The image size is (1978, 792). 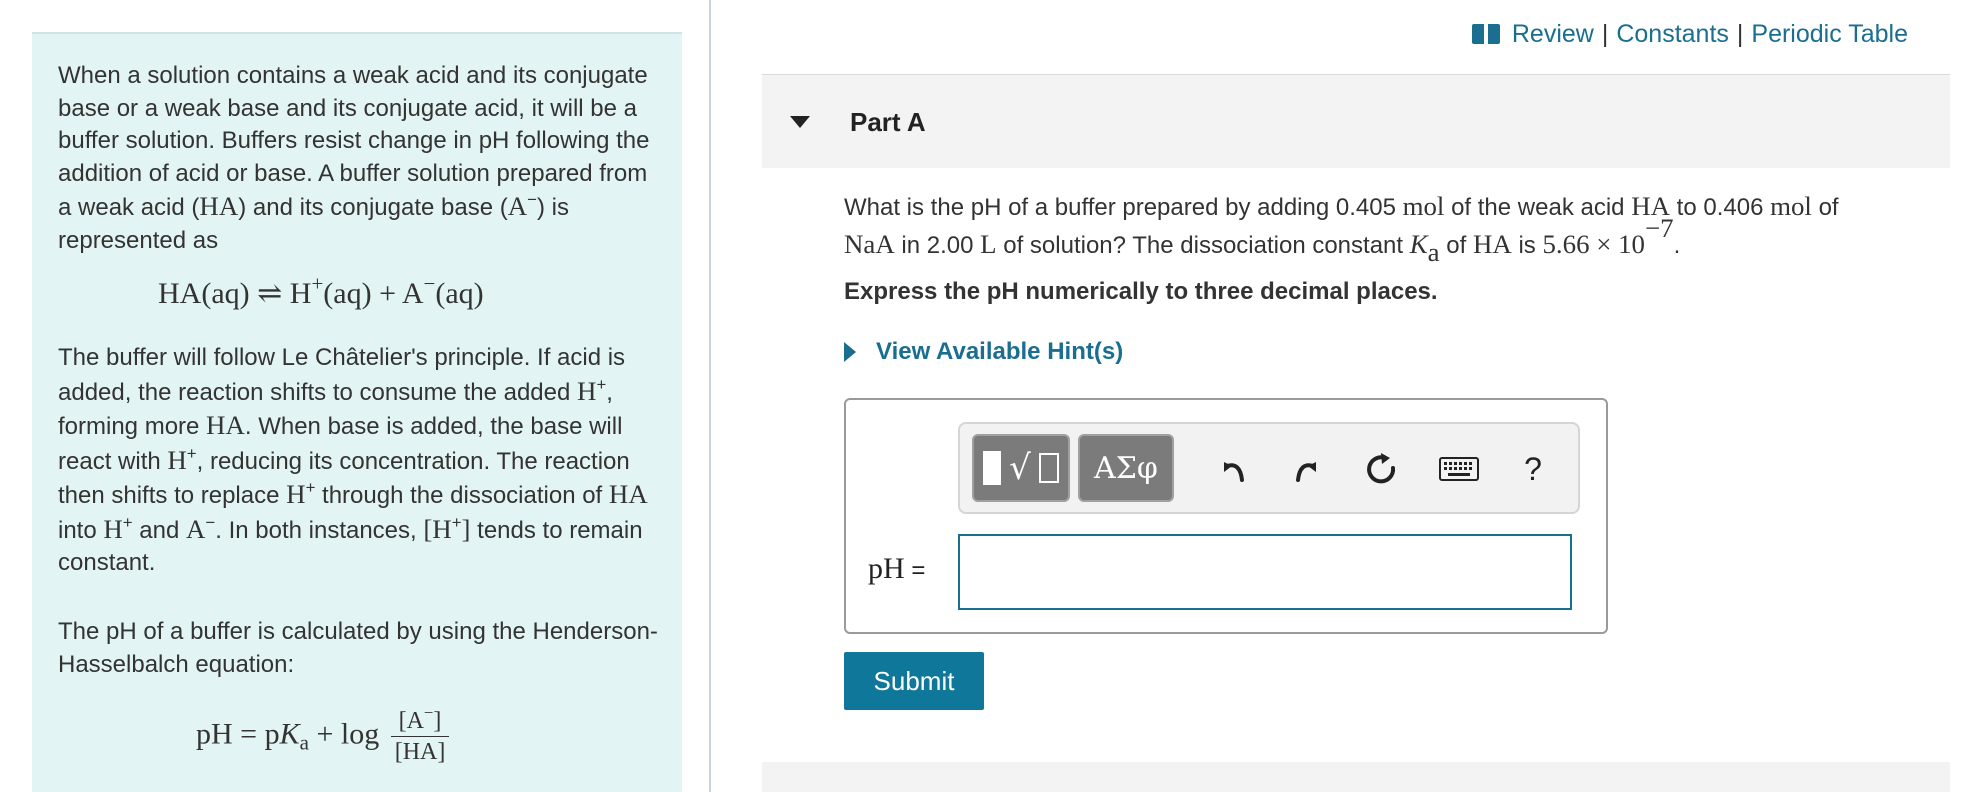 What do you see at coordinates (321, 290) in the screenshot?
I see `equilibrium-equation: HA(aq) ⇌ H+(aq) + A−(aq)` at bounding box center [321, 290].